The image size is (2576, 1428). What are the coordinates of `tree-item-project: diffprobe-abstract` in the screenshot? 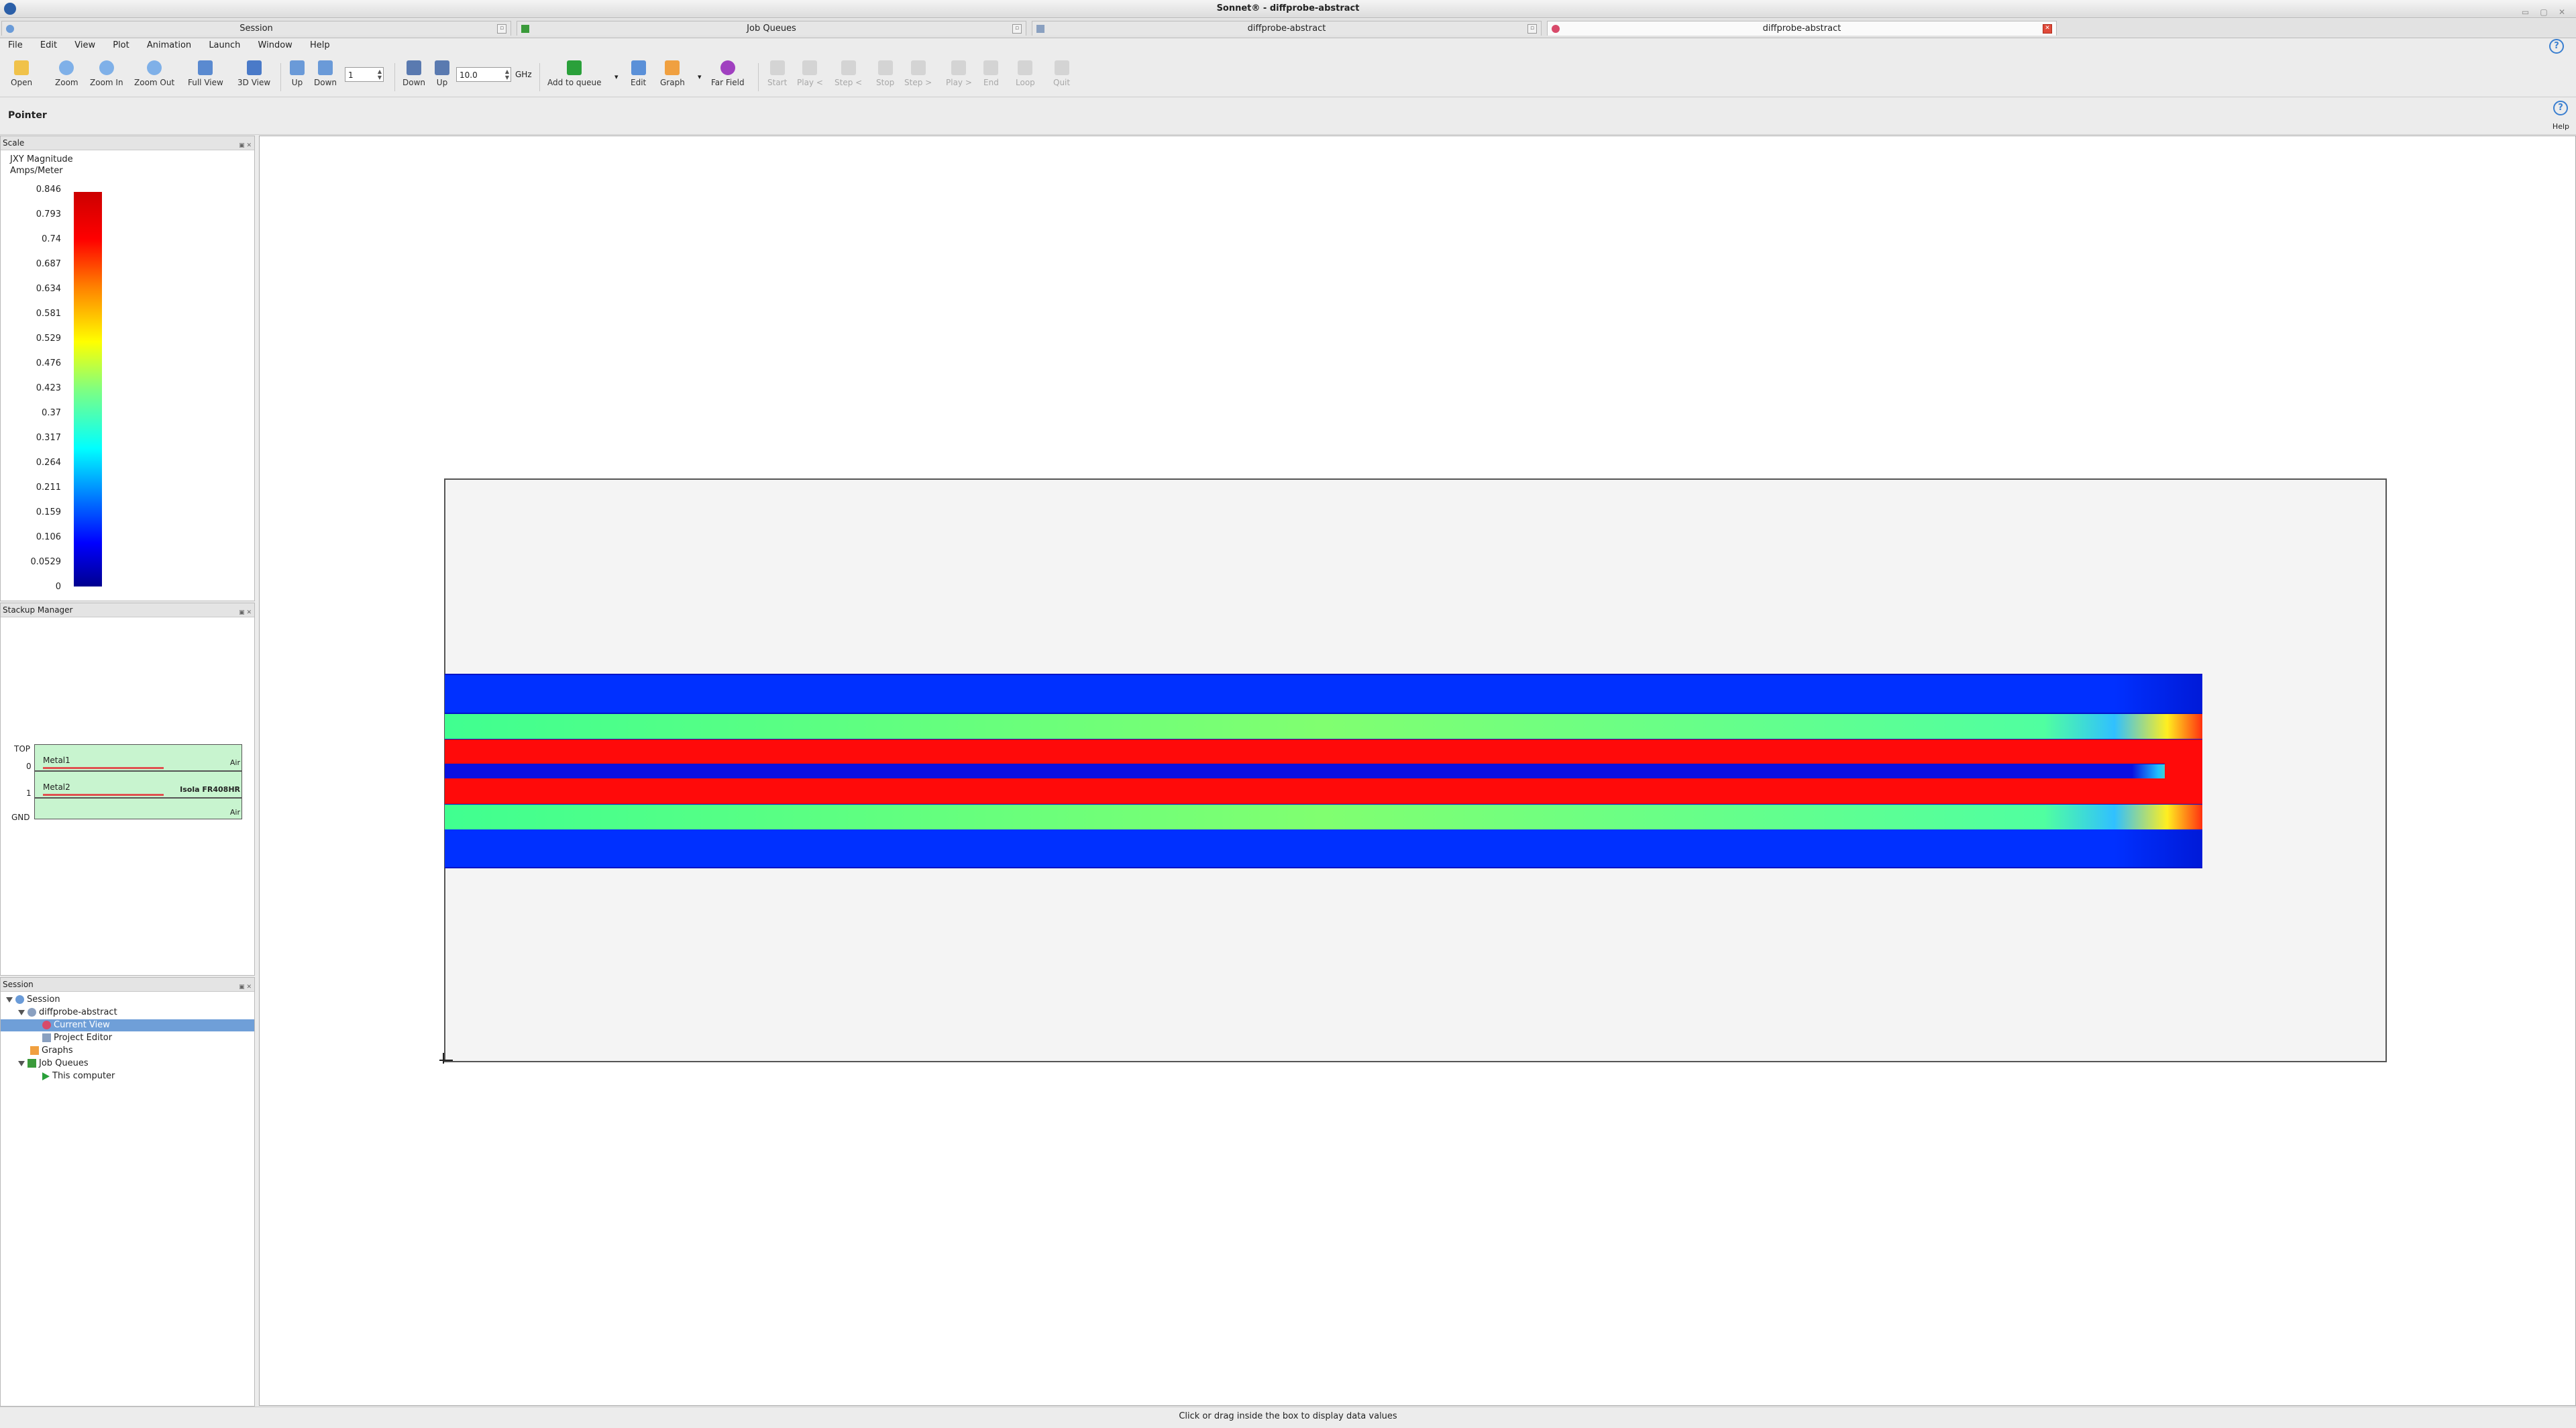 It's located at (67, 1013).